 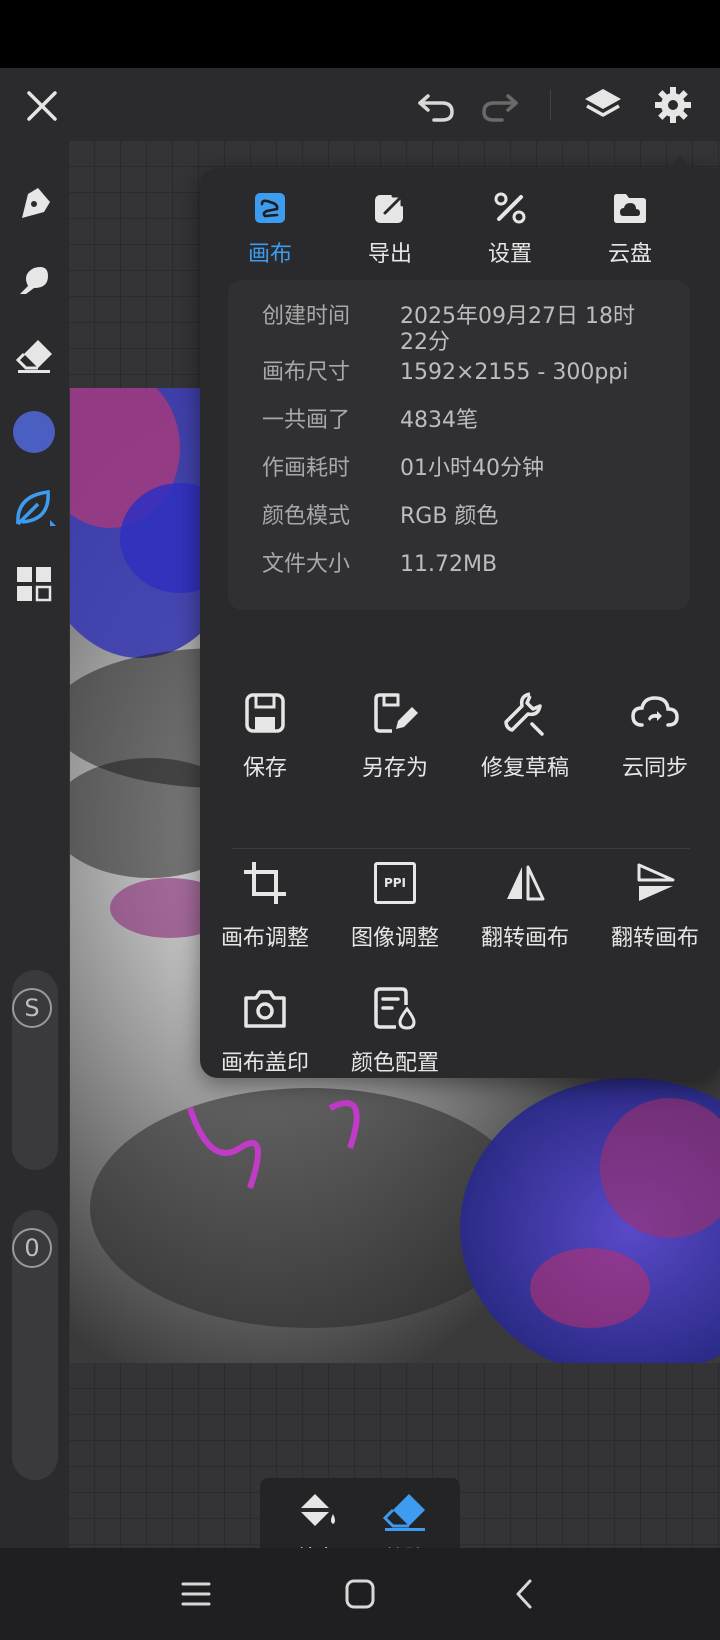 I want to click on crop-icon, so click(x=265, y=883).